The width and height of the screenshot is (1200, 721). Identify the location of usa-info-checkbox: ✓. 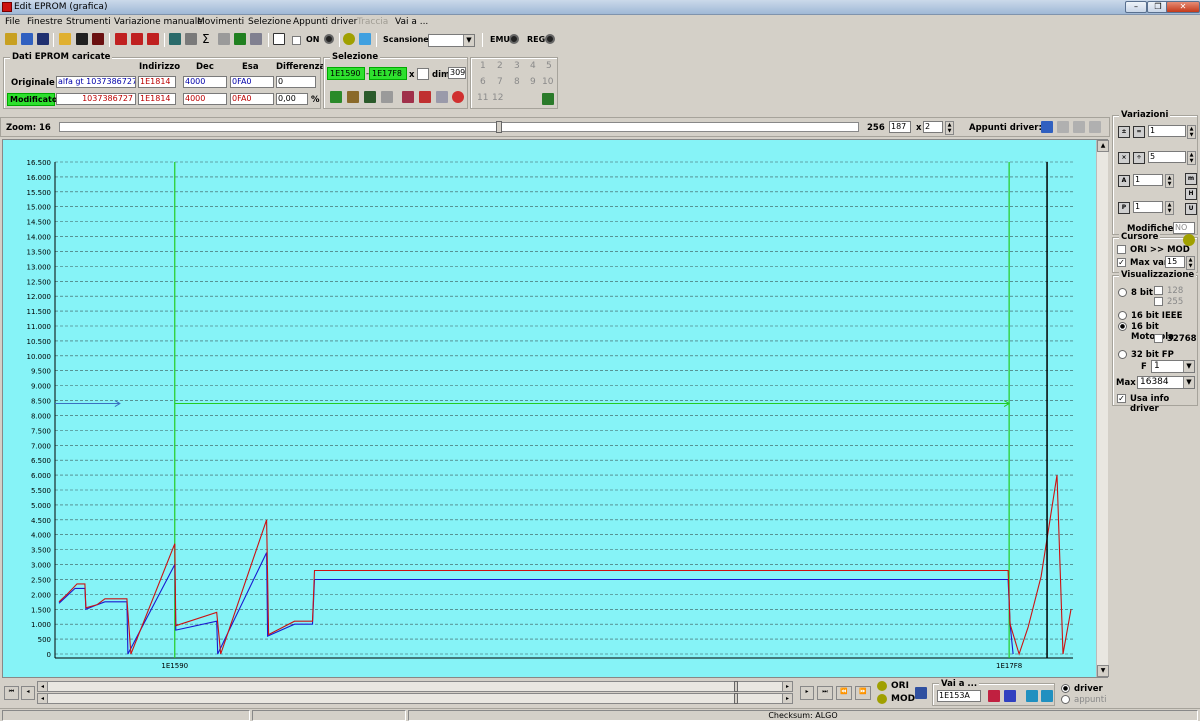
(1121, 398).